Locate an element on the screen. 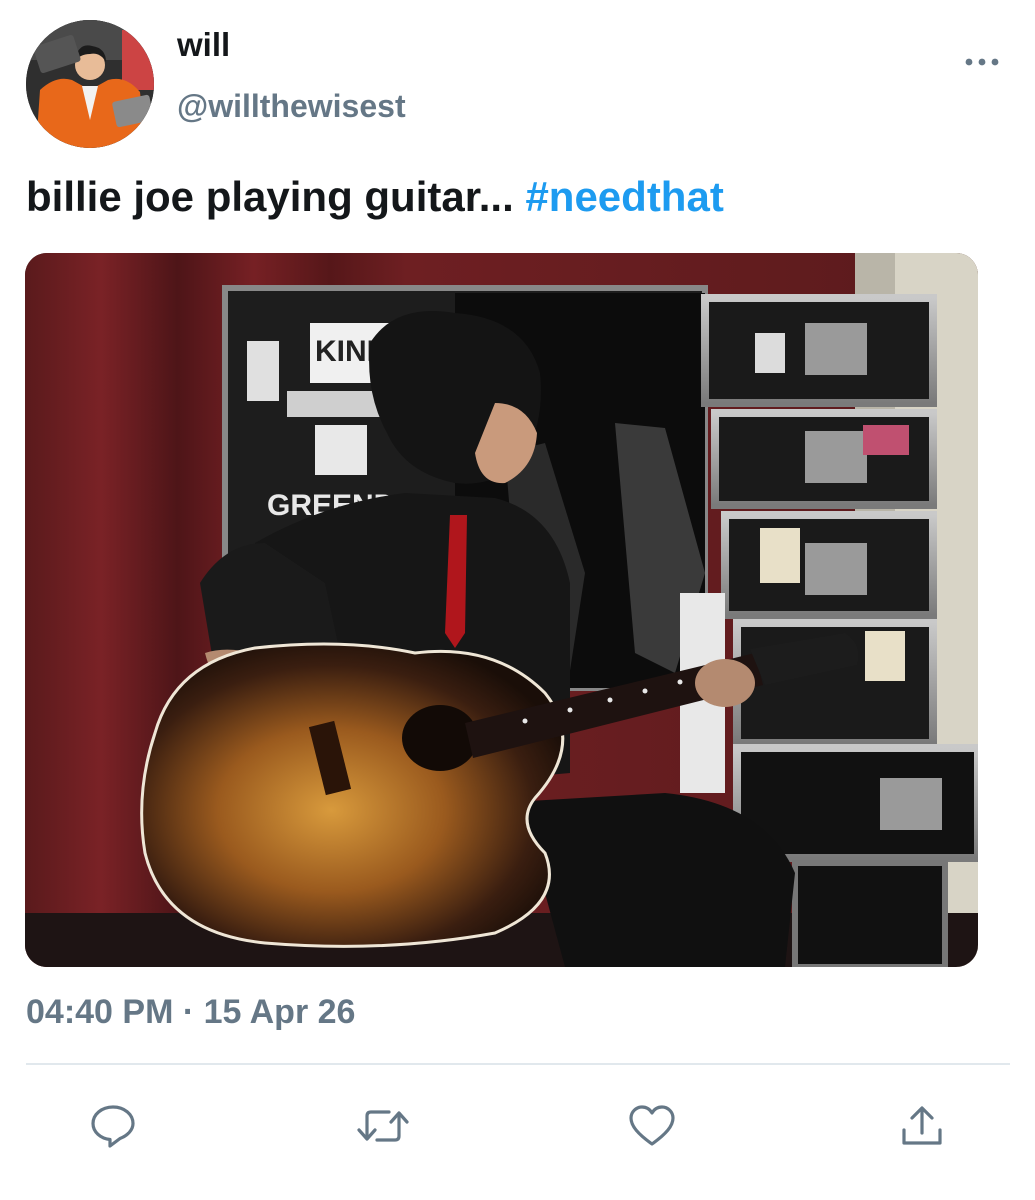 This screenshot has height=1200, width=1035. heart-icon is located at coordinates (652, 1125).